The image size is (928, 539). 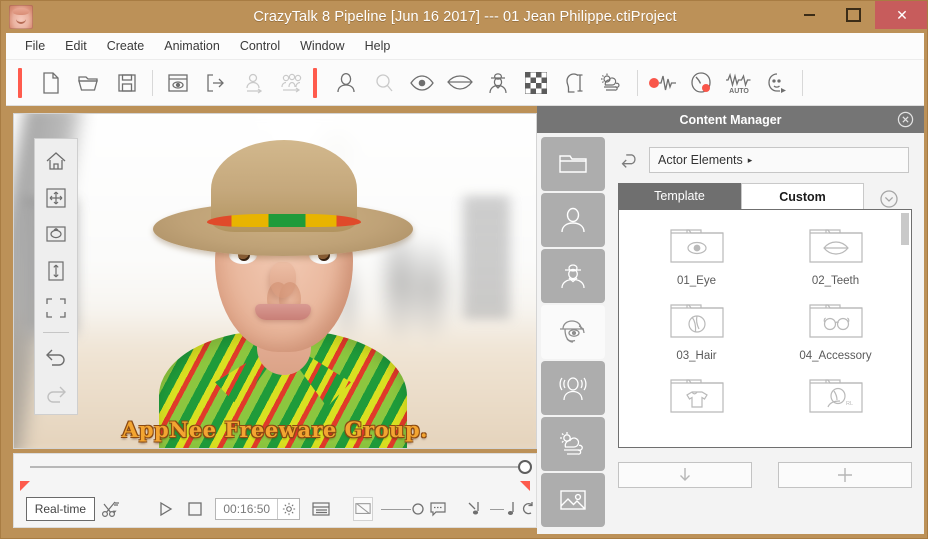 What do you see at coordinates (486, 257) in the screenshot?
I see `background-frames-right` at bounding box center [486, 257].